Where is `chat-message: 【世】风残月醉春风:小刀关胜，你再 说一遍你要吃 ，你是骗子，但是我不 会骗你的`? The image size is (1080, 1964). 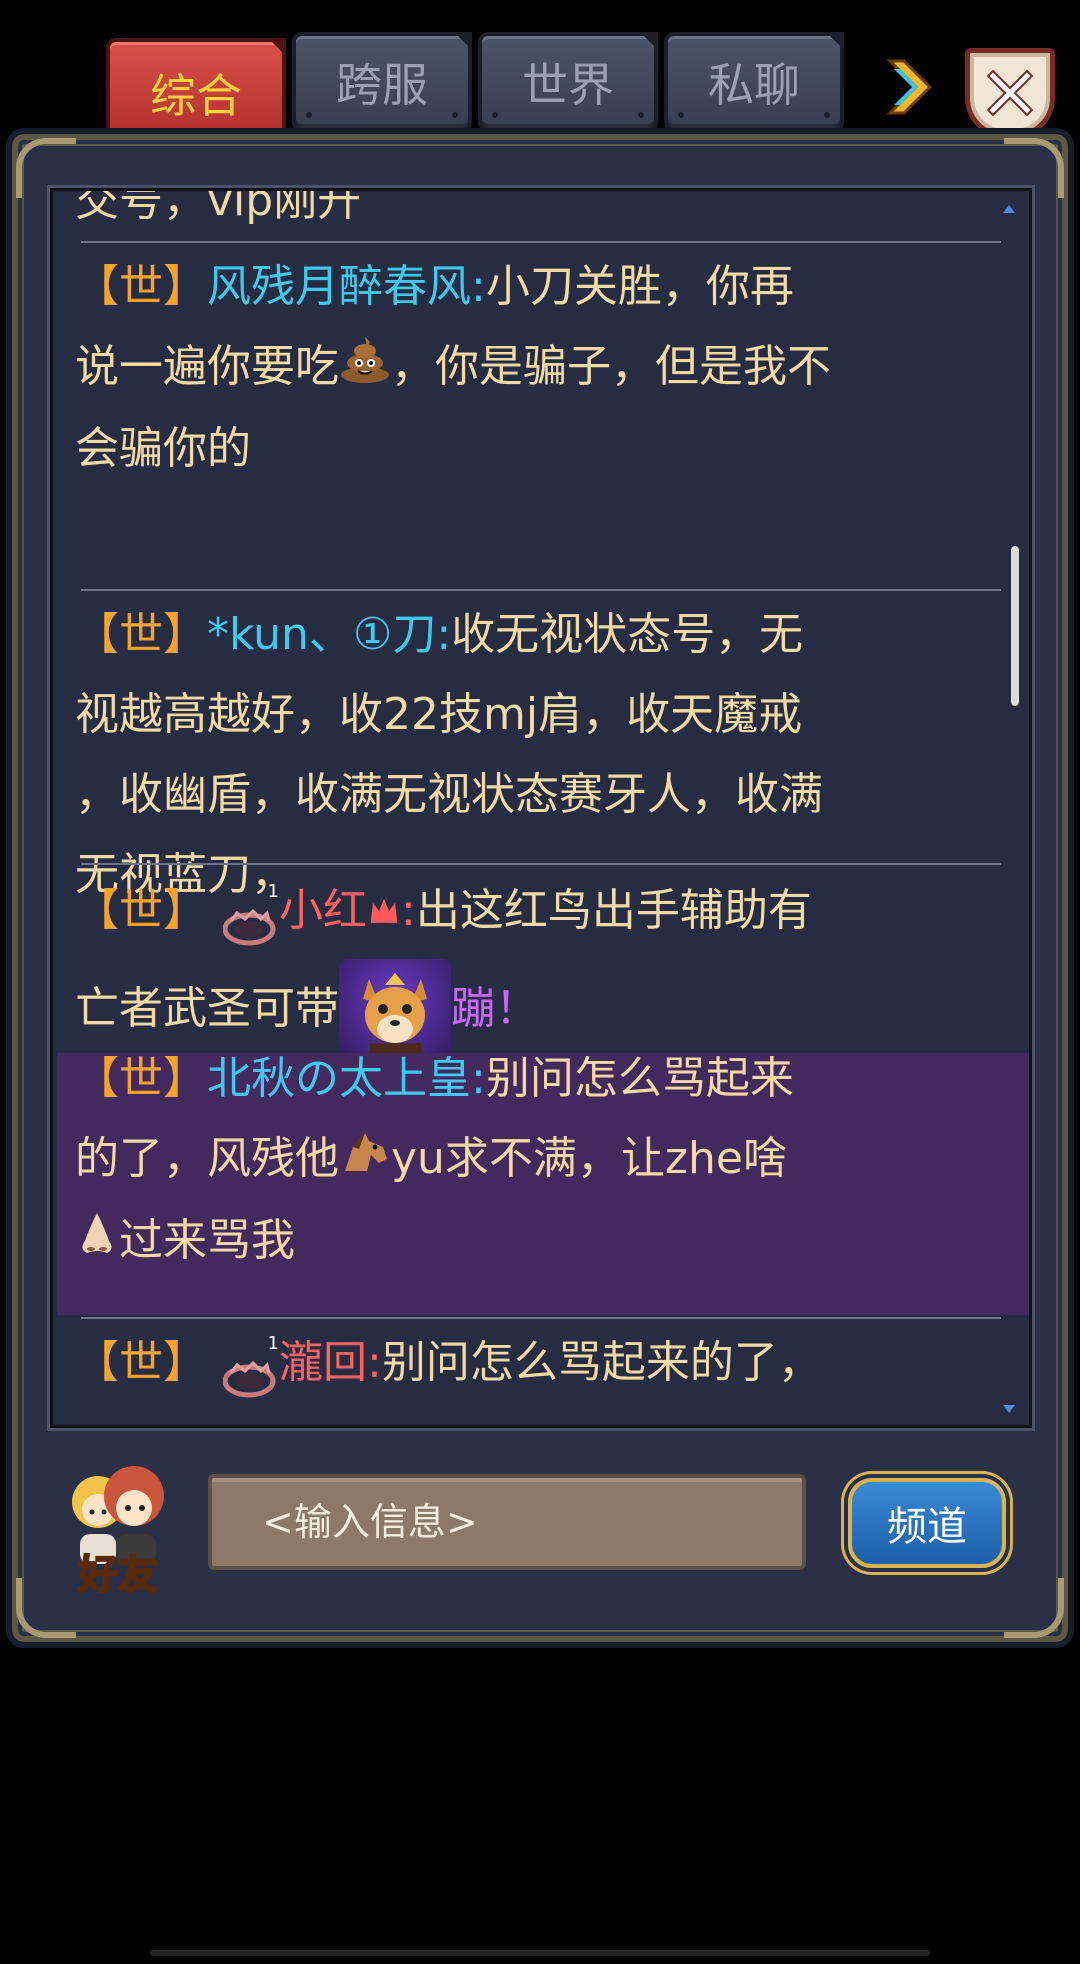
chat-message: 【世】风残月醉春风:小刀关胜，你再 说一遍你要吃 ，你是骗子，但是我不 会骗你的 is located at coordinates (535, 368).